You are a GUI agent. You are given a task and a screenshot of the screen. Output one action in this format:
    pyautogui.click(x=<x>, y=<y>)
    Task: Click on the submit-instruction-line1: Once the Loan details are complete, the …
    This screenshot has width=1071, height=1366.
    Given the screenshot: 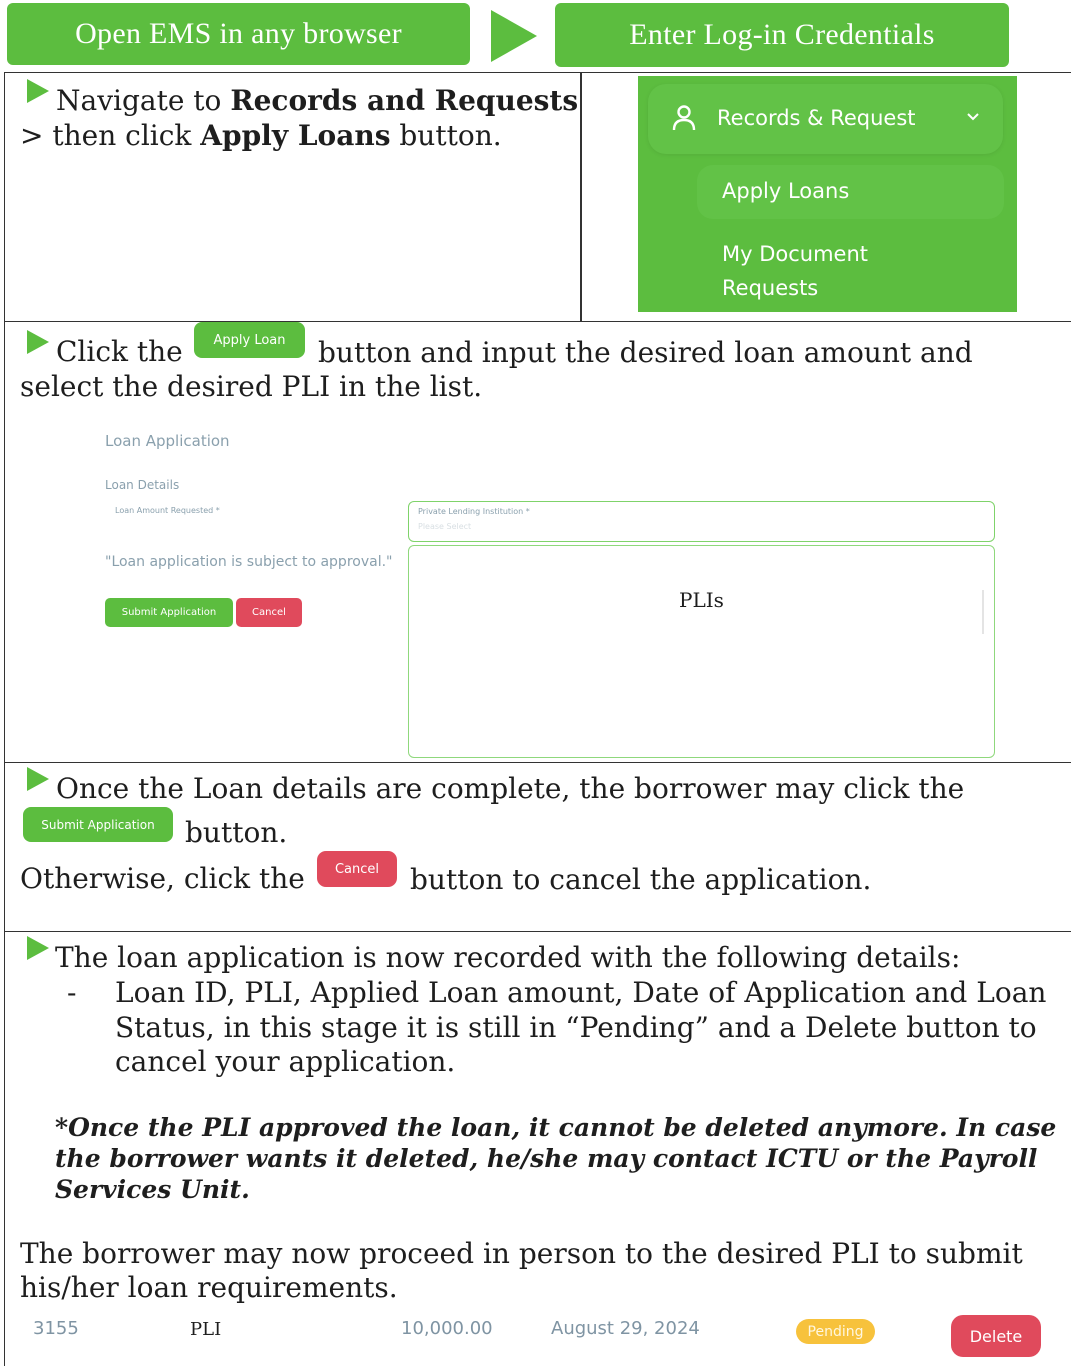 What is the action you would take?
    pyautogui.click(x=510, y=788)
    